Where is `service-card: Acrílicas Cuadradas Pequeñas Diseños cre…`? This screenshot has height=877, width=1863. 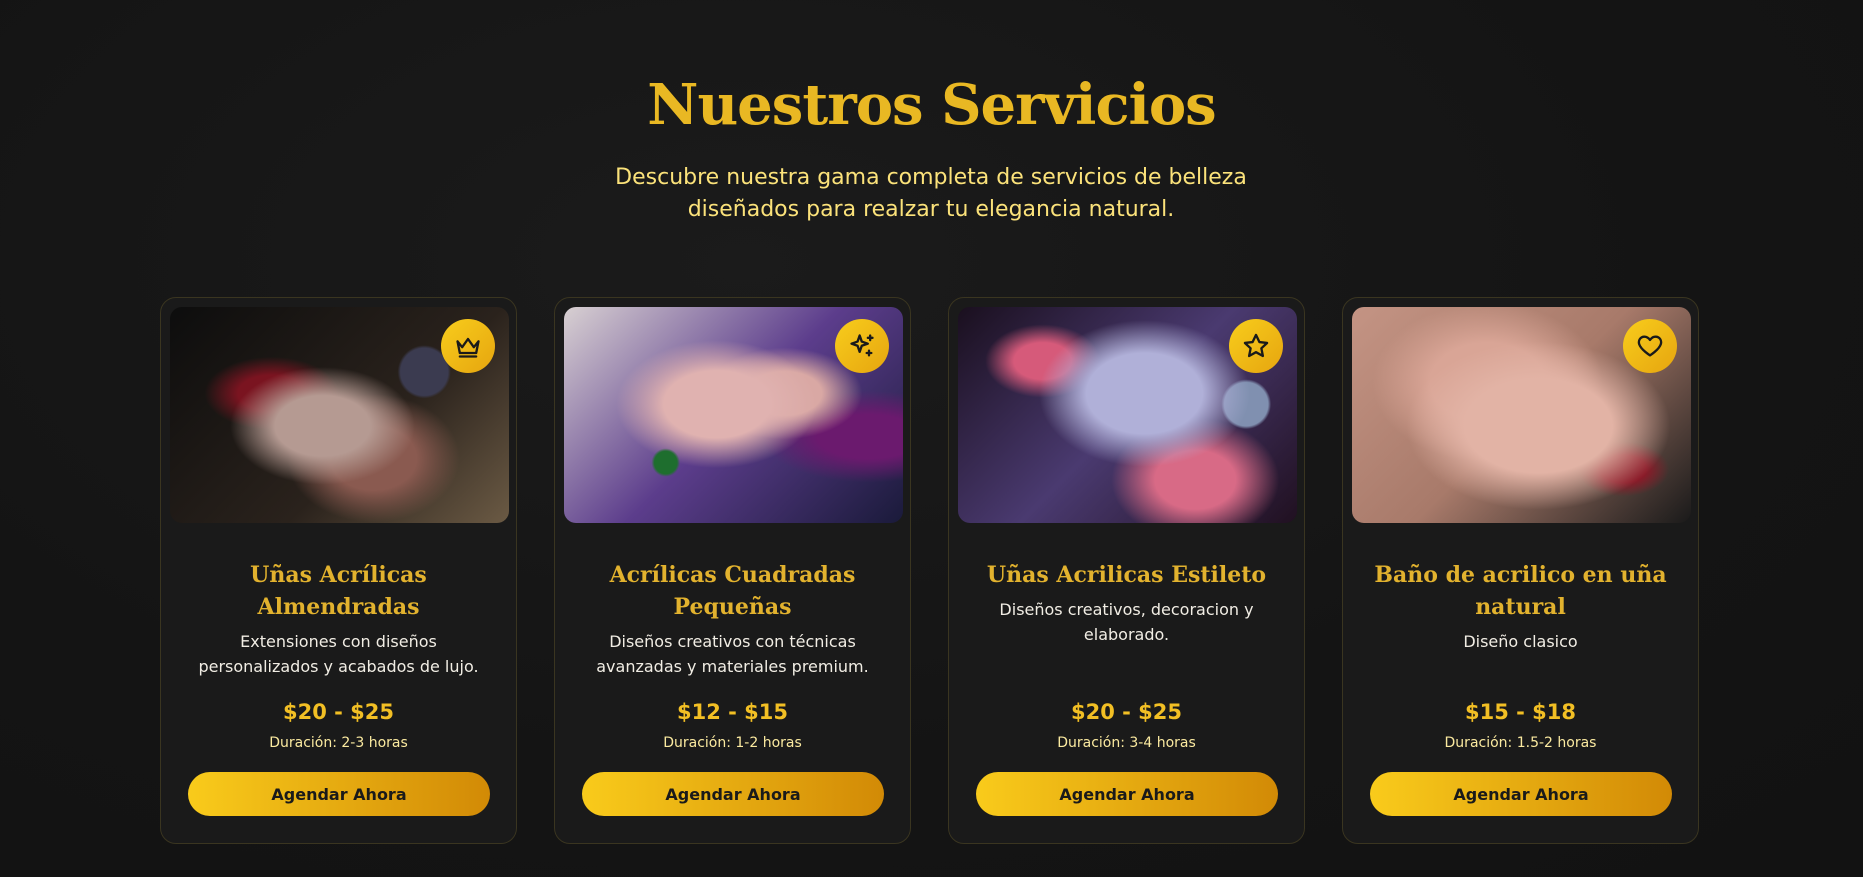
service-card: Acrílicas Cuadradas Pequeñas Diseños cre… is located at coordinates (732, 570).